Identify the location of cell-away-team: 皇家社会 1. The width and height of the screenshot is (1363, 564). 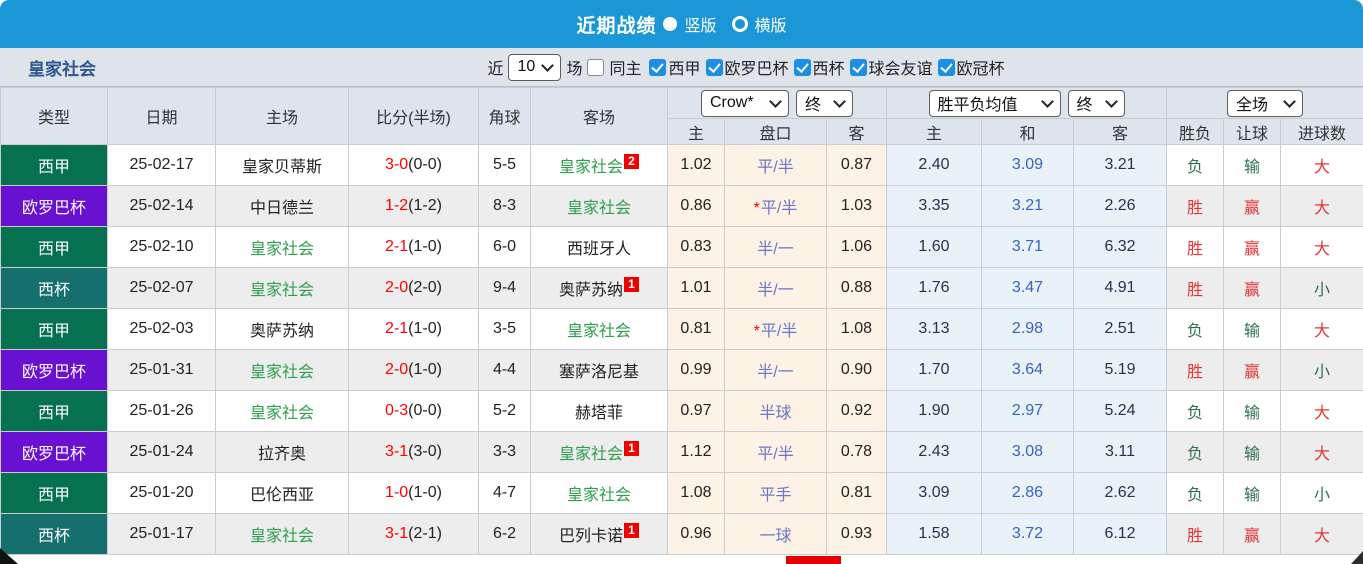
(599, 452).